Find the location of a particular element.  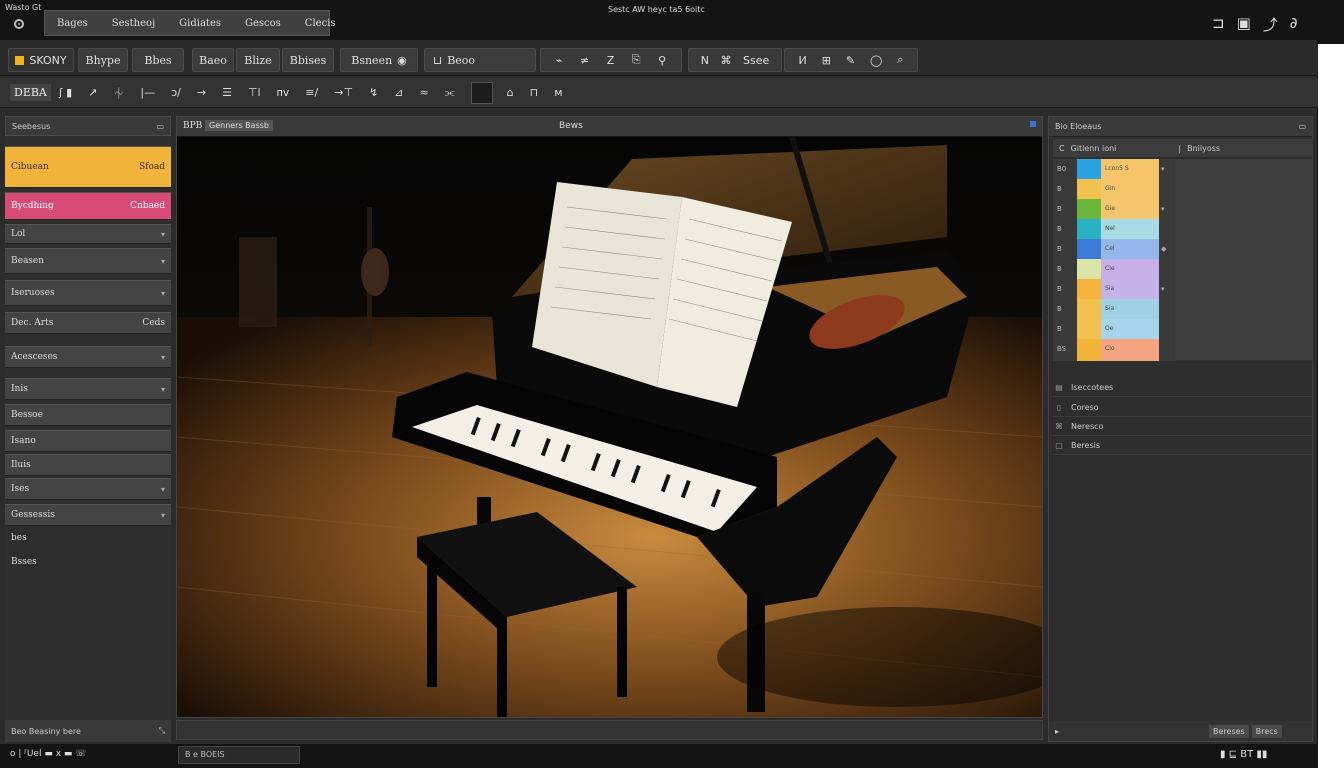

color-swatch-label: Cel is located at coordinates (1130, 250).